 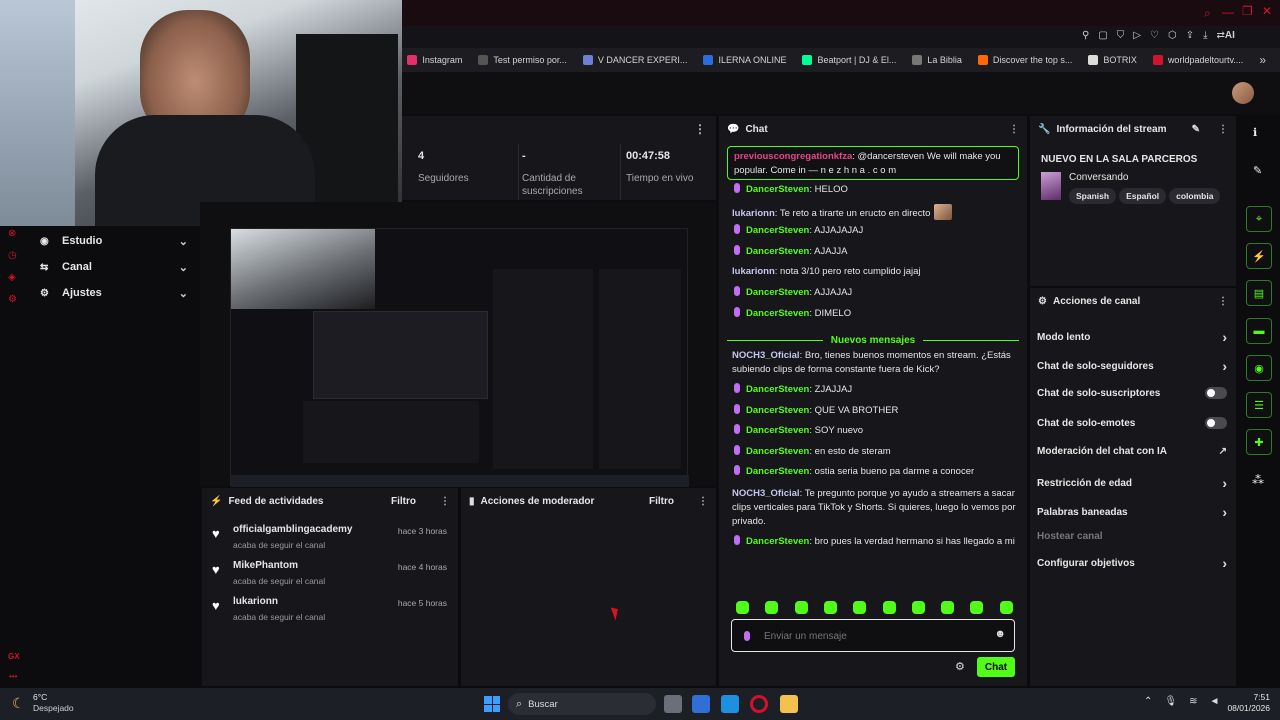 What do you see at coordinates (114, 241) in the screenshot?
I see `sidebar-item-estudio: ◉ Estudio ⌄` at bounding box center [114, 241].